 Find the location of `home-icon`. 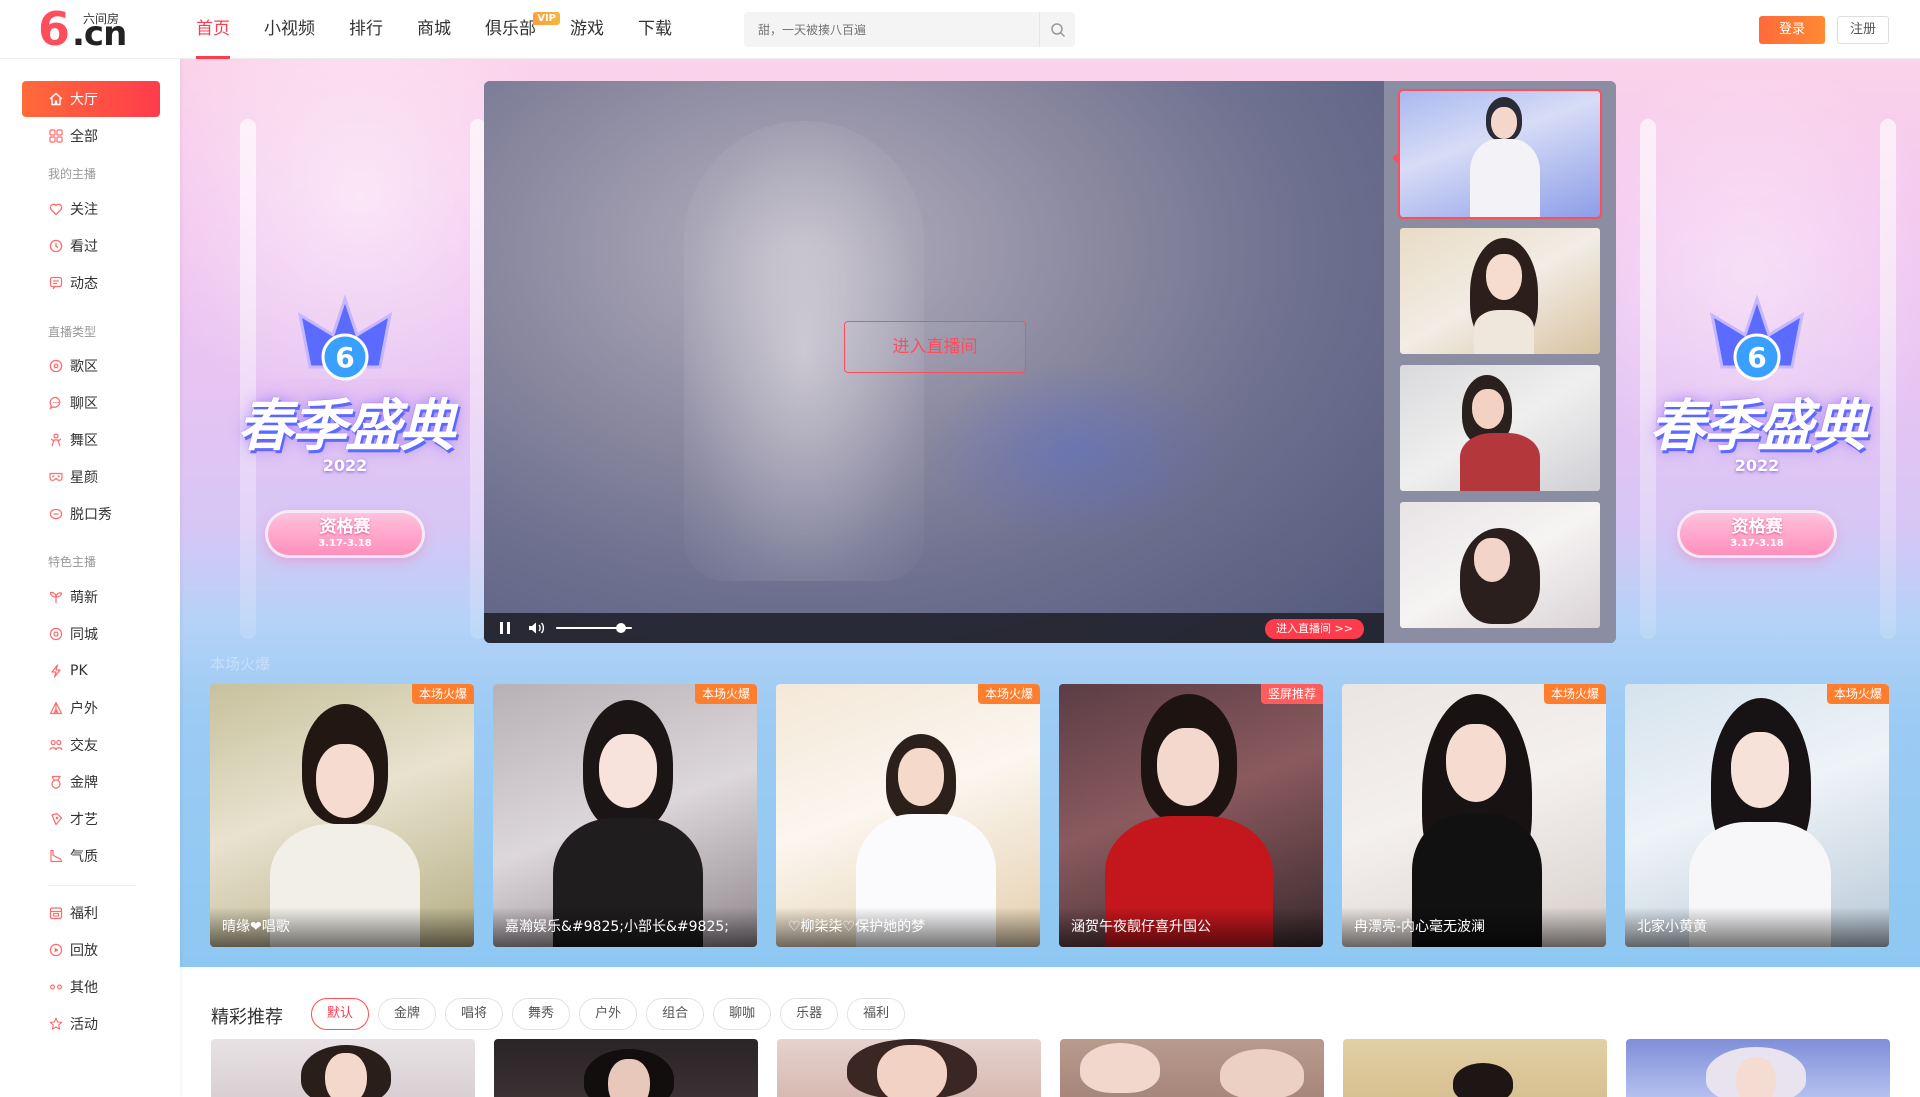

home-icon is located at coordinates (56, 99).